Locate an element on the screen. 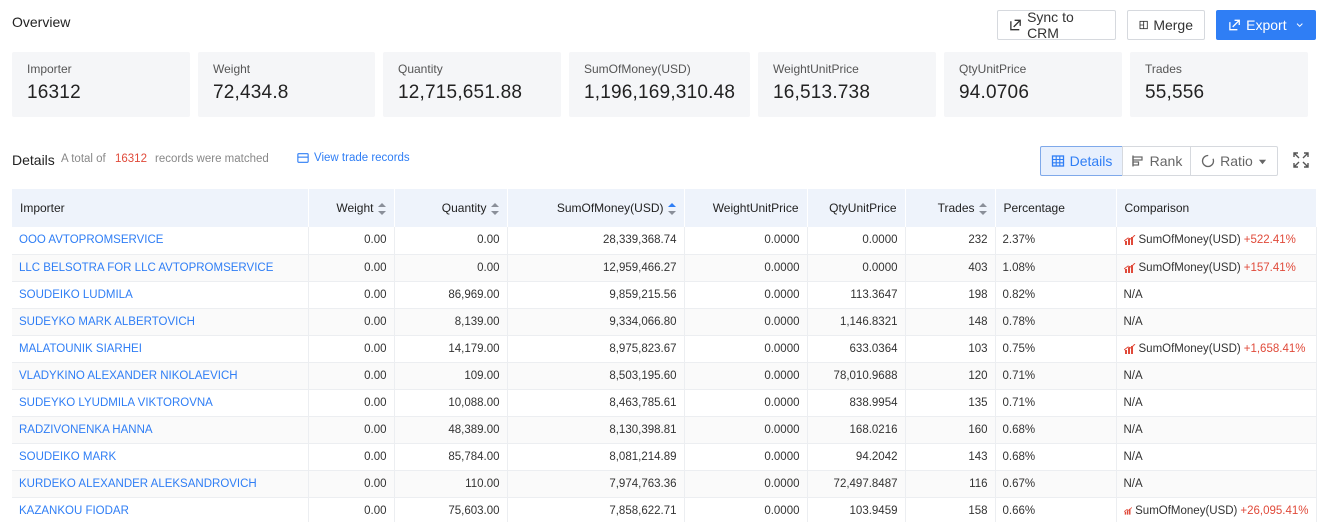  importer-name-link: LLC BELSOTRA FOR LLC AVTOPROMSERVICE is located at coordinates (160, 268).